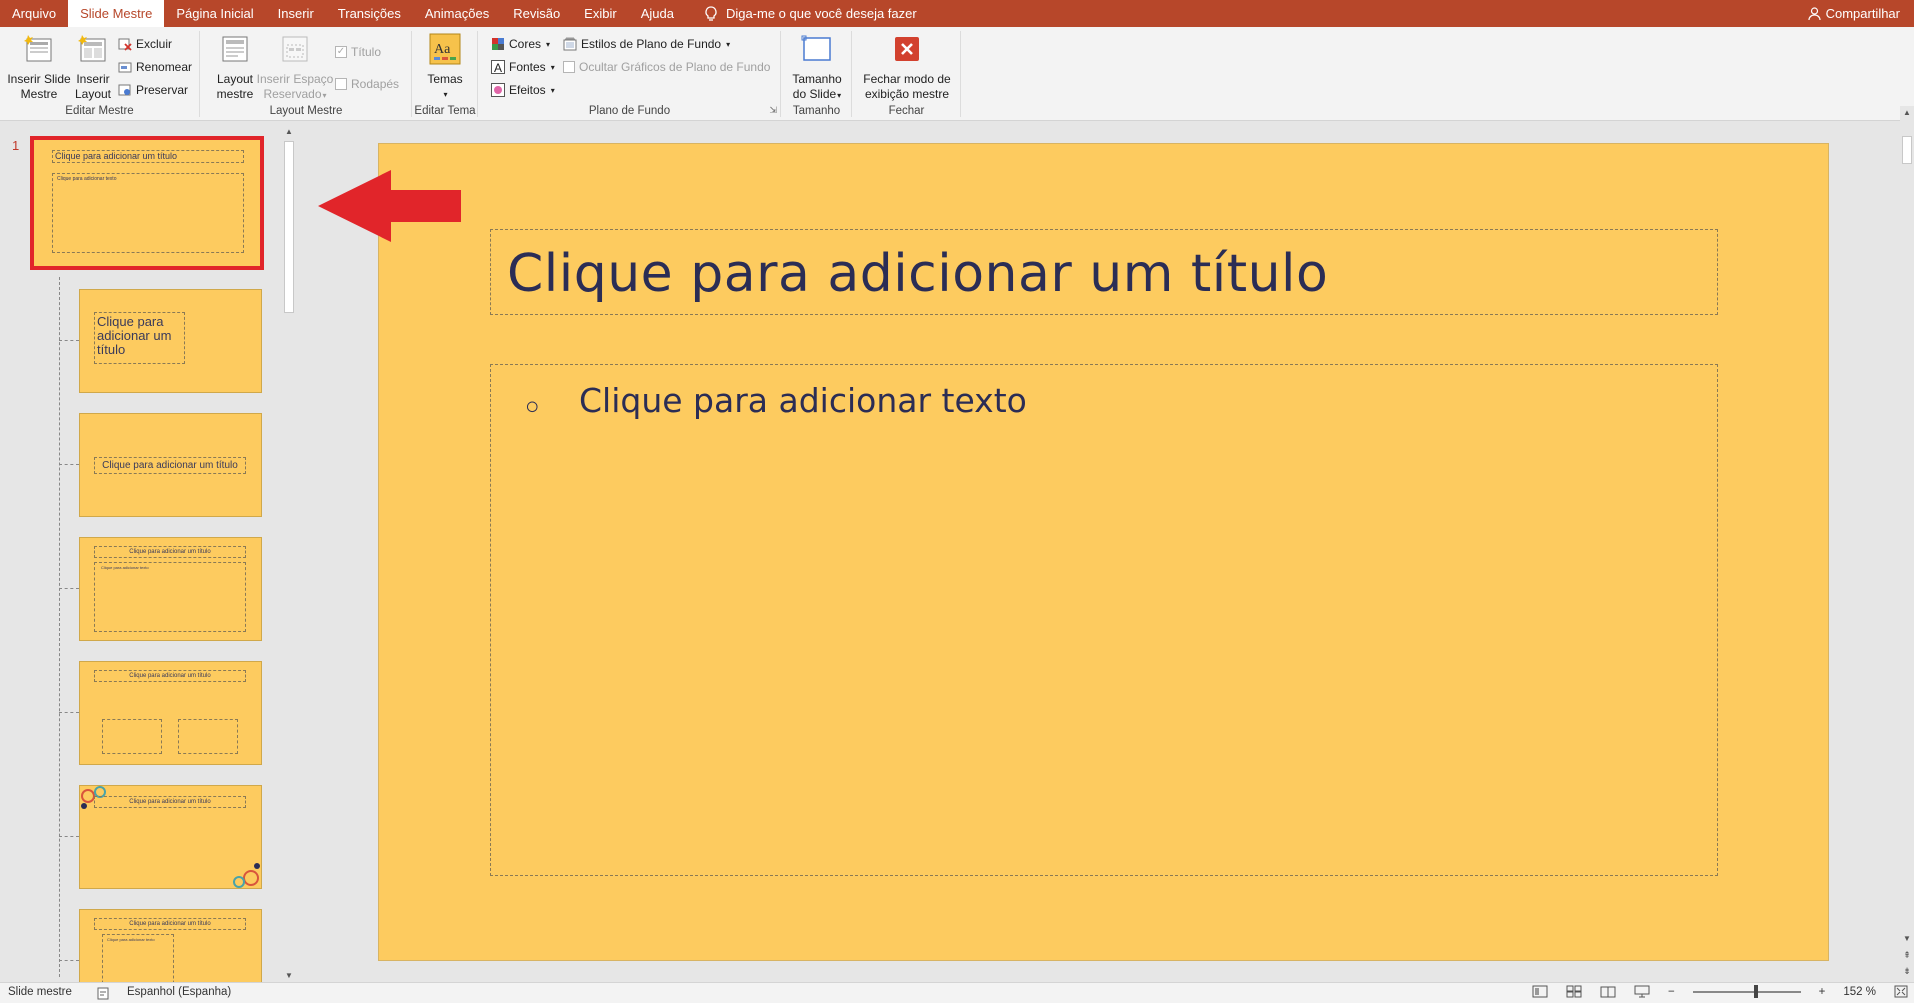  I want to click on thumbnail-master-body: Clique para adicionar texto, so click(148, 213).